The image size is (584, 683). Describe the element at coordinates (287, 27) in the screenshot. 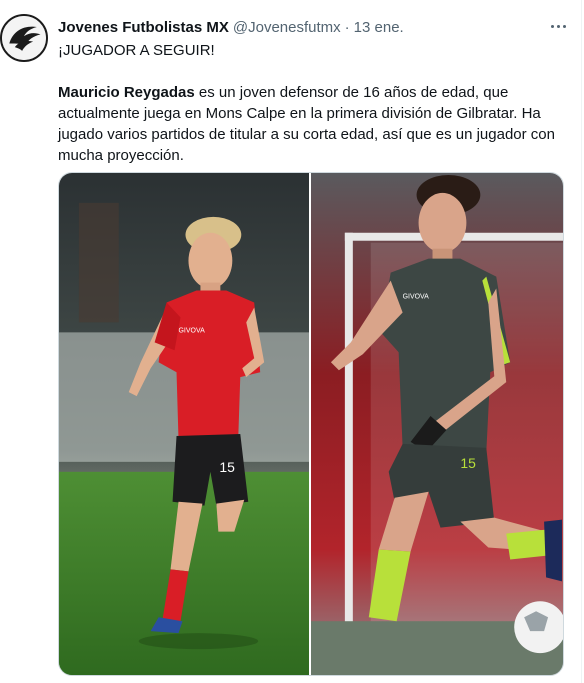

I see `author-handle: @Jovenesfutmx` at that location.